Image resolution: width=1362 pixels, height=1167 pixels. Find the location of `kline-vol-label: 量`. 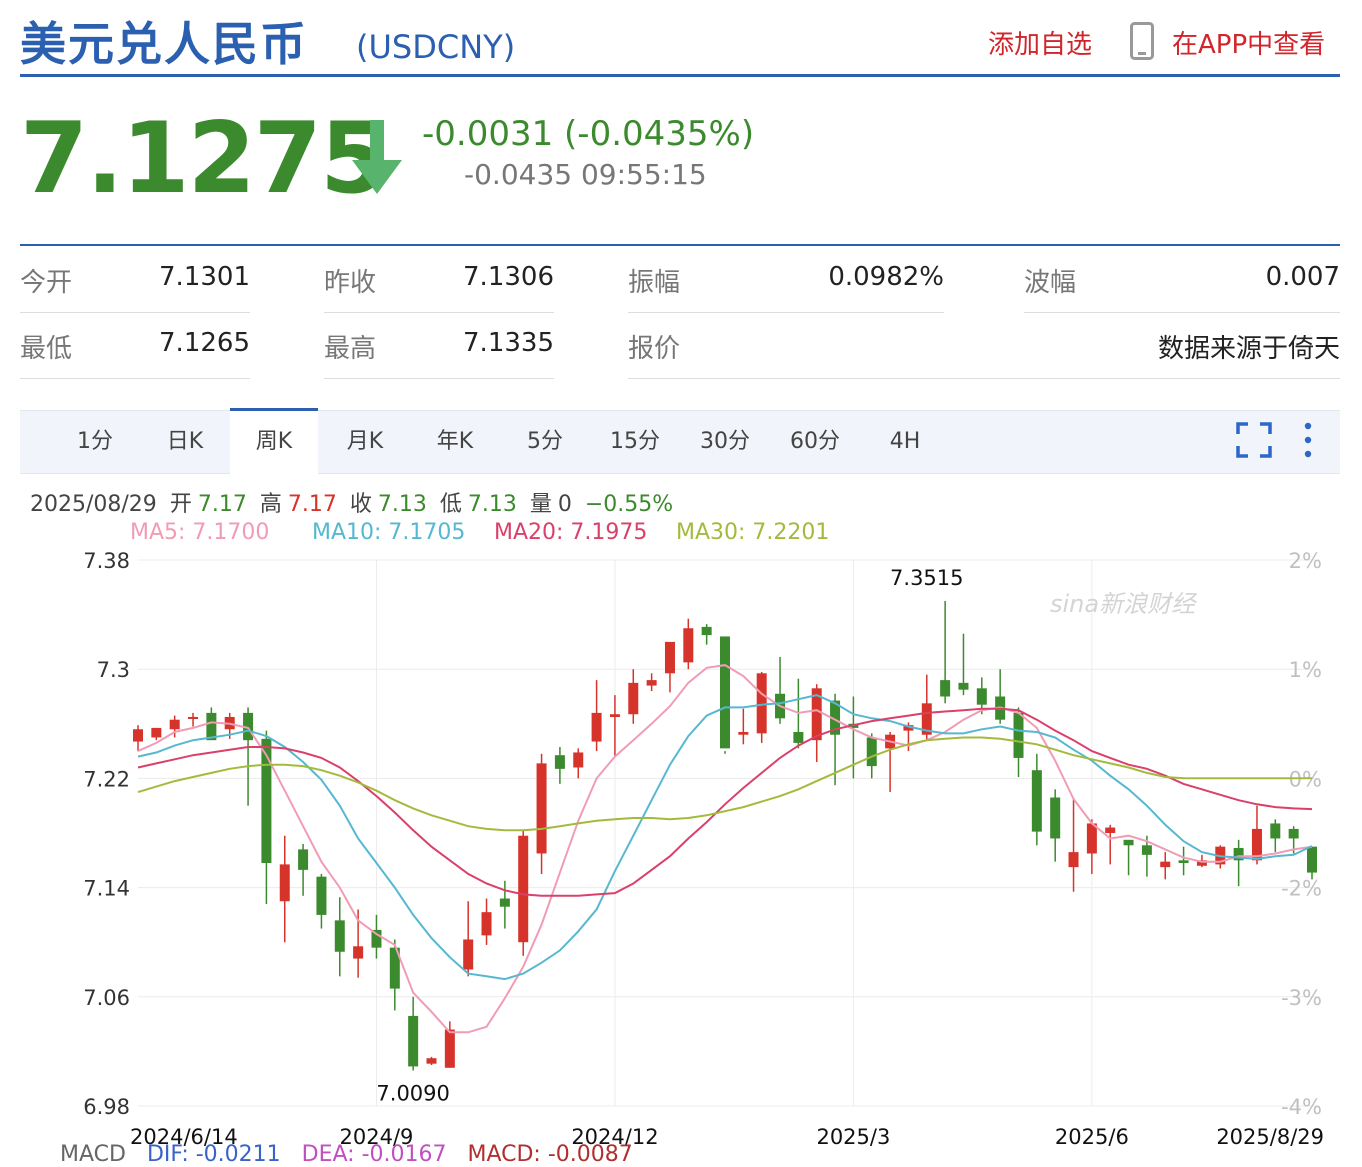

kline-vol-label: 量 is located at coordinates (540, 504).